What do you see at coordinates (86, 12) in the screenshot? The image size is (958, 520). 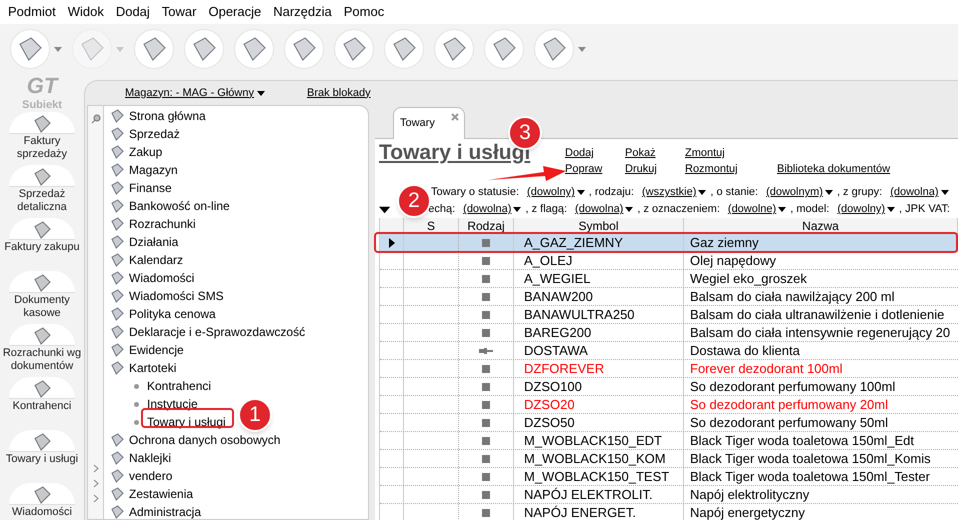 I see `menu-item: Widok` at bounding box center [86, 12].